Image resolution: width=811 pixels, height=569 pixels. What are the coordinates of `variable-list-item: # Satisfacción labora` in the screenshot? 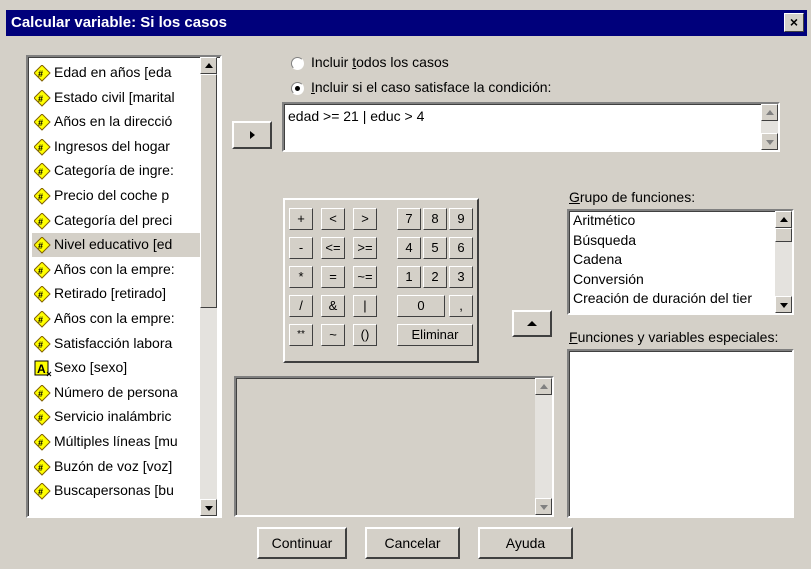 It's located at (116, 344).